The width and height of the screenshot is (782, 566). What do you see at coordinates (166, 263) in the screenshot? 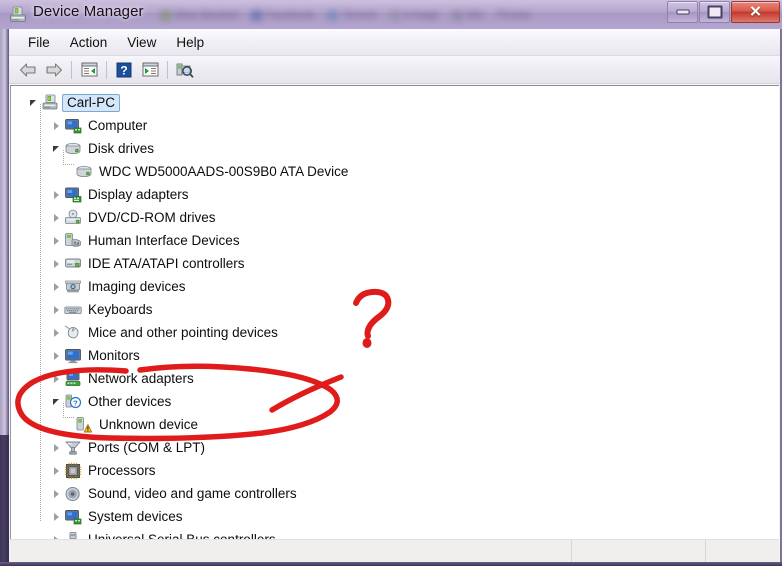
I see `tree-node-label: IDE ATA/ATAPI controllers` at bounding box center [166, 263].